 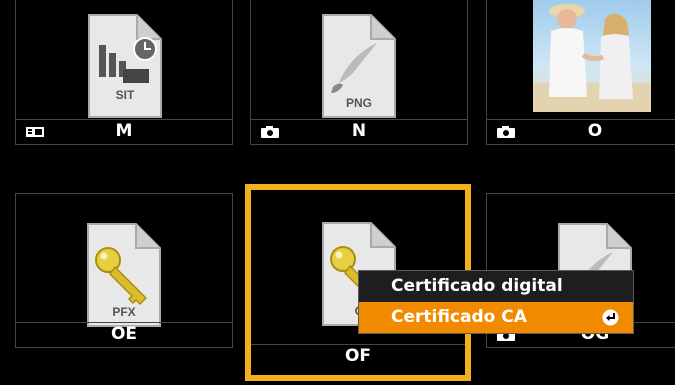 I want to click on pfx-document-icon: PFX, so click(x=124, y=275).